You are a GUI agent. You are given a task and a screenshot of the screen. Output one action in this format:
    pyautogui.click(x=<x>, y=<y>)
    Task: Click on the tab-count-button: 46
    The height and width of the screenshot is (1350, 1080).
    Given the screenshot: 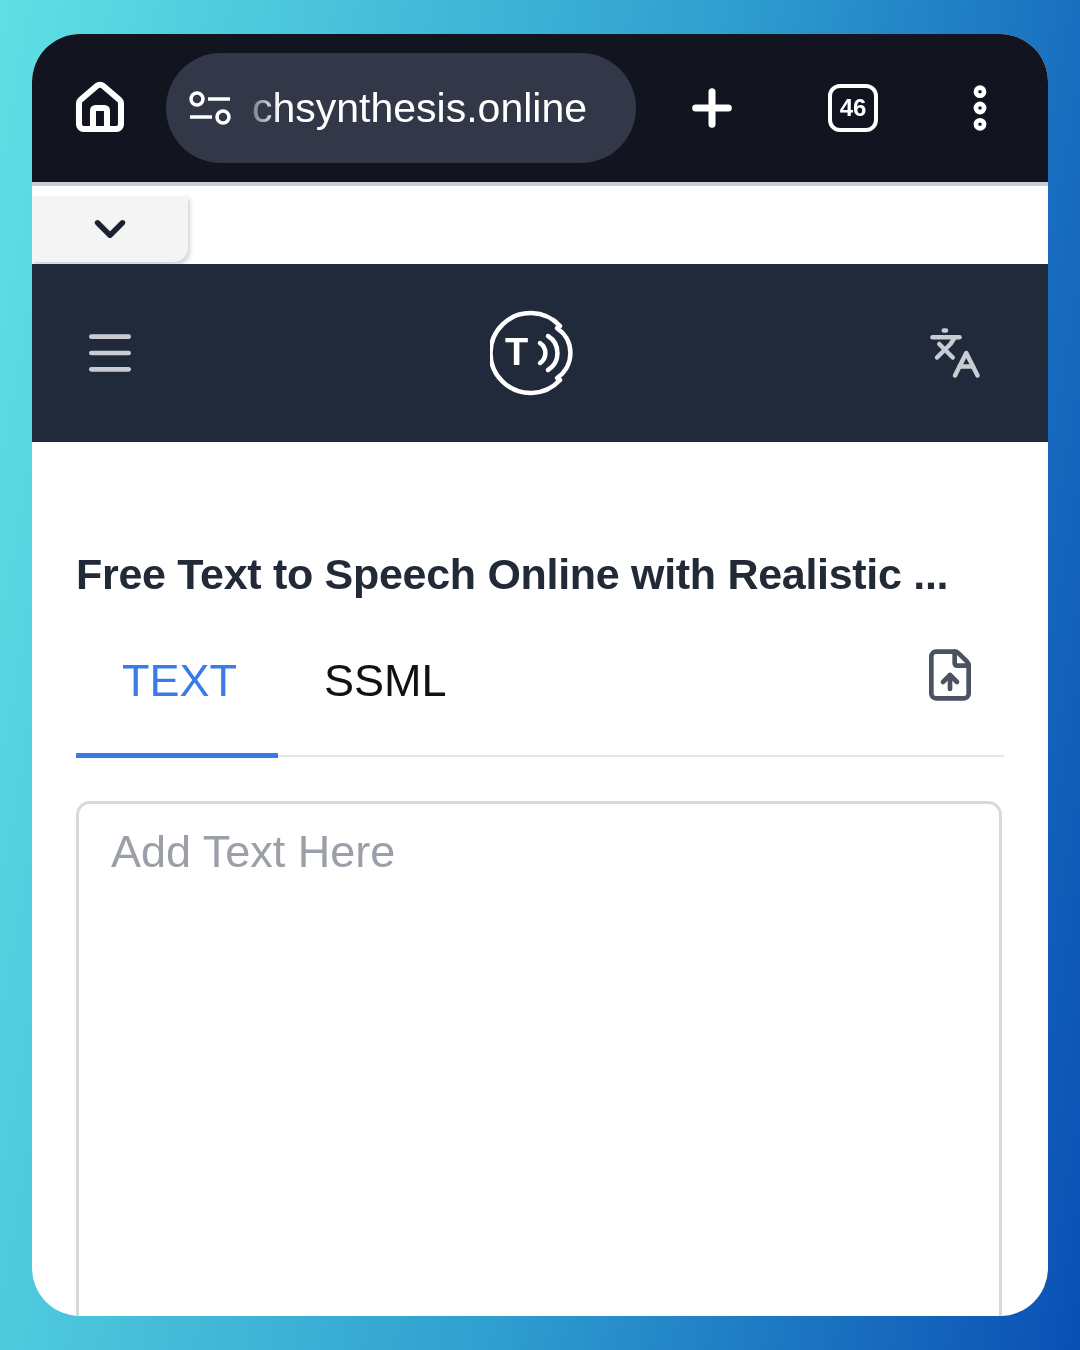 What is the action you would take?
    pyautogui.click(x=853, y=108)
    